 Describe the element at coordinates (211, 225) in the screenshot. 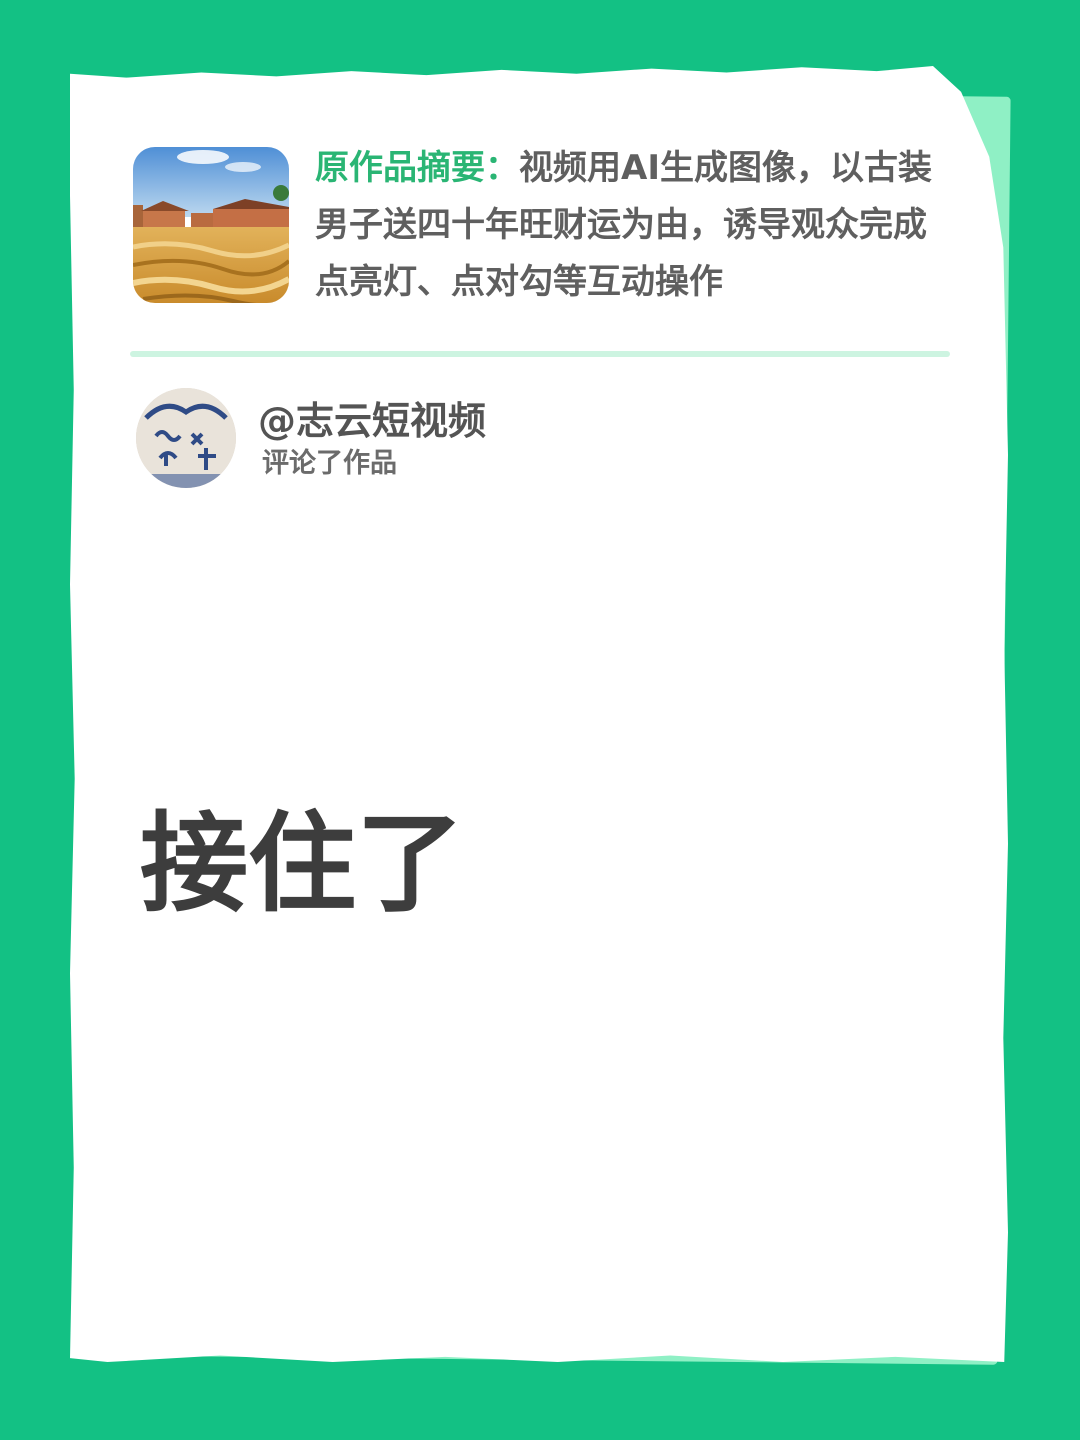

I see `original-work-thumbnail` at that location.